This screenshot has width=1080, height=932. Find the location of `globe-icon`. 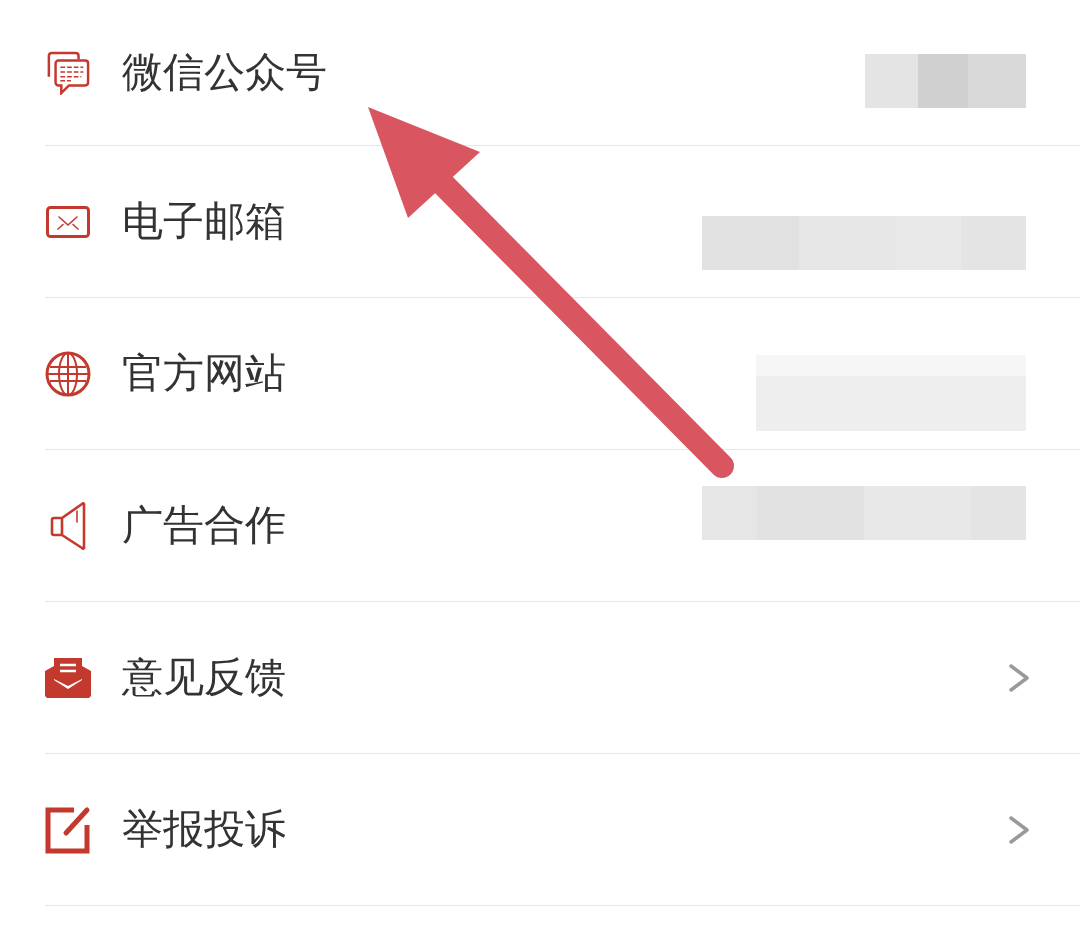

globe-icon is located at coordinates (68, 373).